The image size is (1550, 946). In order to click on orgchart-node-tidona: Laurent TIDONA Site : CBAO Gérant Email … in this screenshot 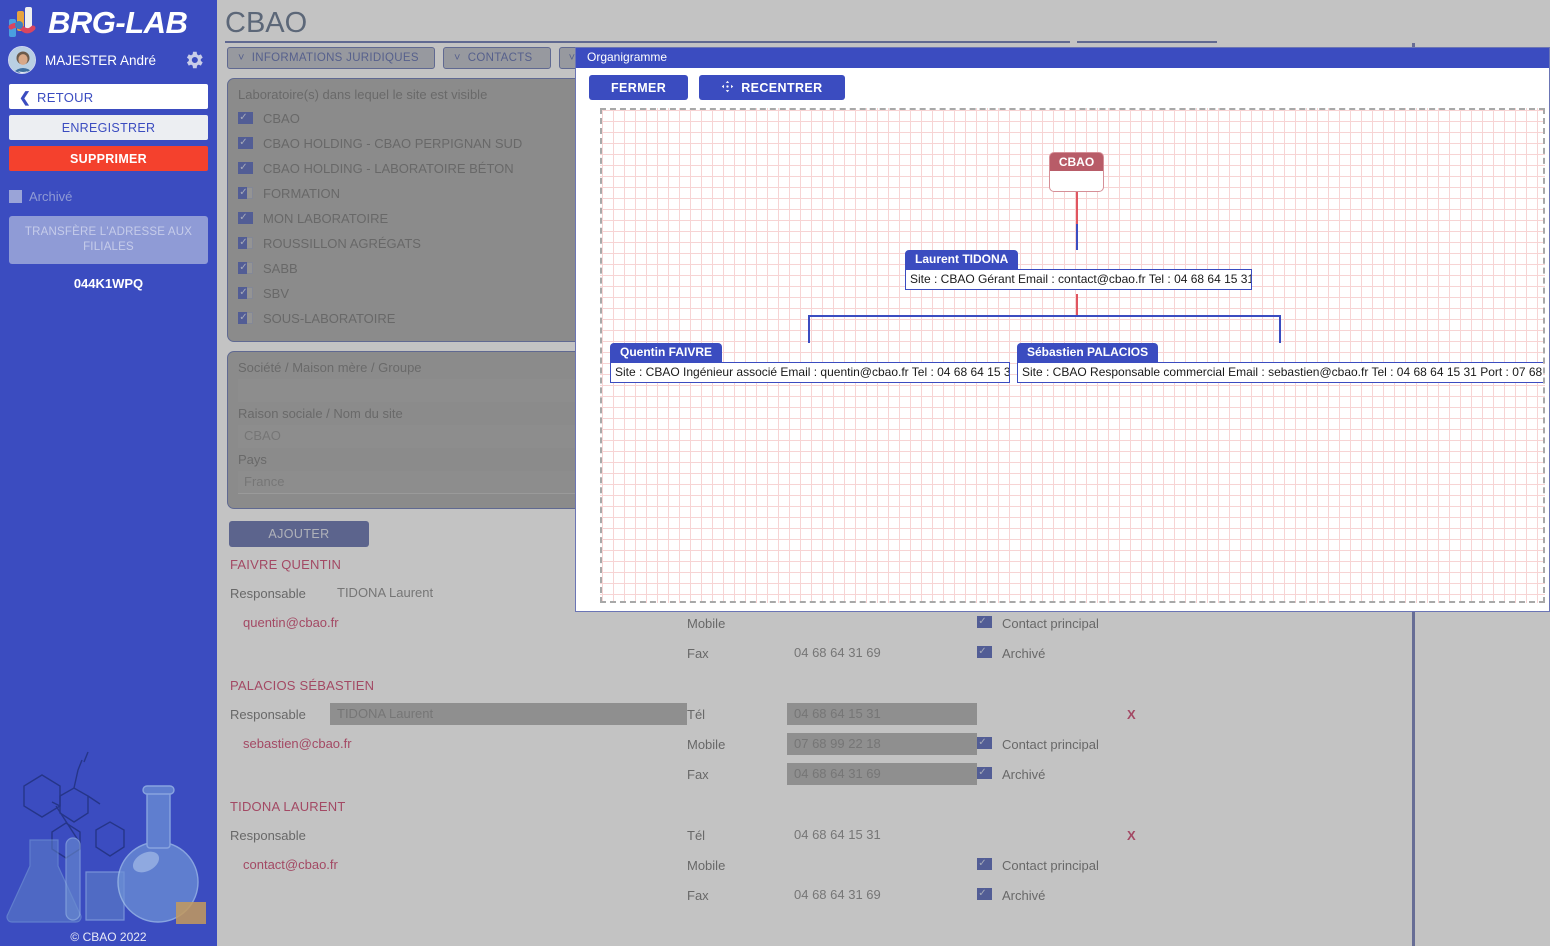, I will do `click(1078, 270)`.